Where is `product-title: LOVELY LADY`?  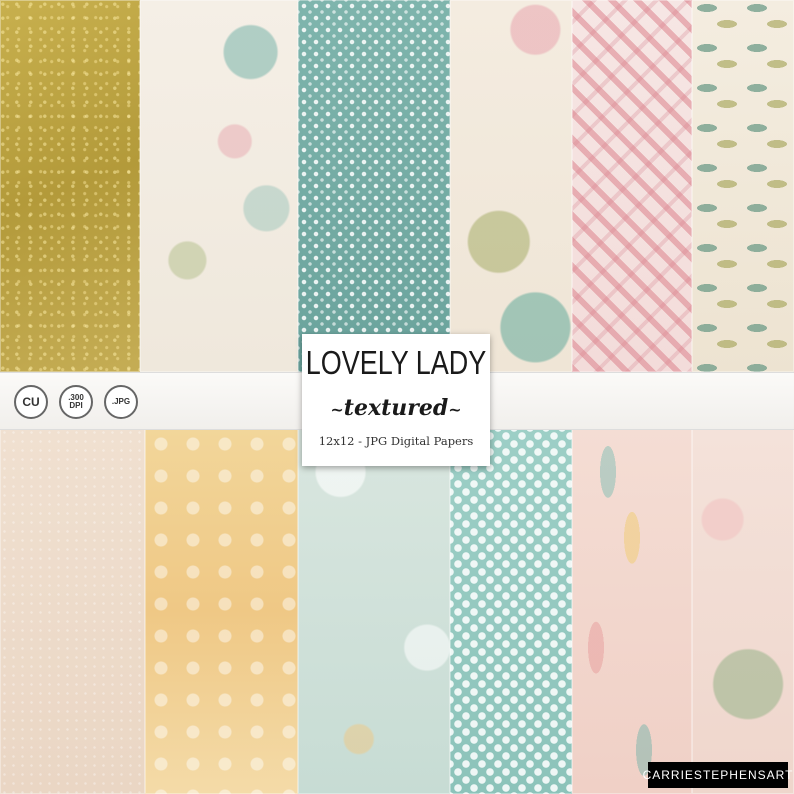
product-title: LOVELY LADY is located at coordinates (396, 363).